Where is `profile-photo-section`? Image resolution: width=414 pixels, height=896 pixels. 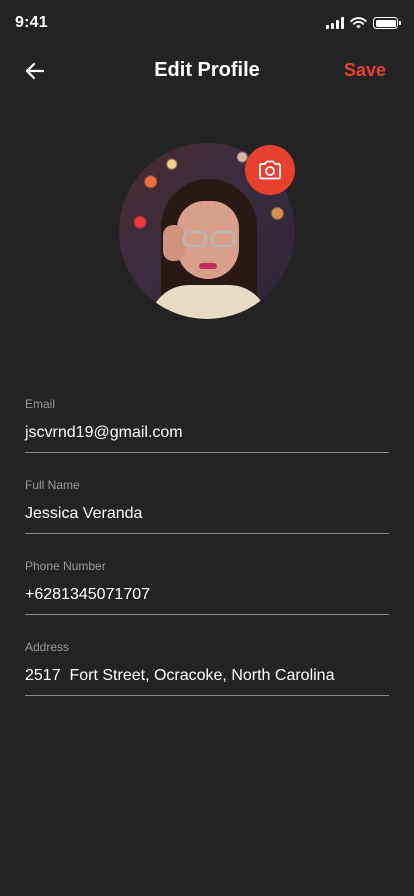
profile-photo-section is located at coordinates (207, 231).